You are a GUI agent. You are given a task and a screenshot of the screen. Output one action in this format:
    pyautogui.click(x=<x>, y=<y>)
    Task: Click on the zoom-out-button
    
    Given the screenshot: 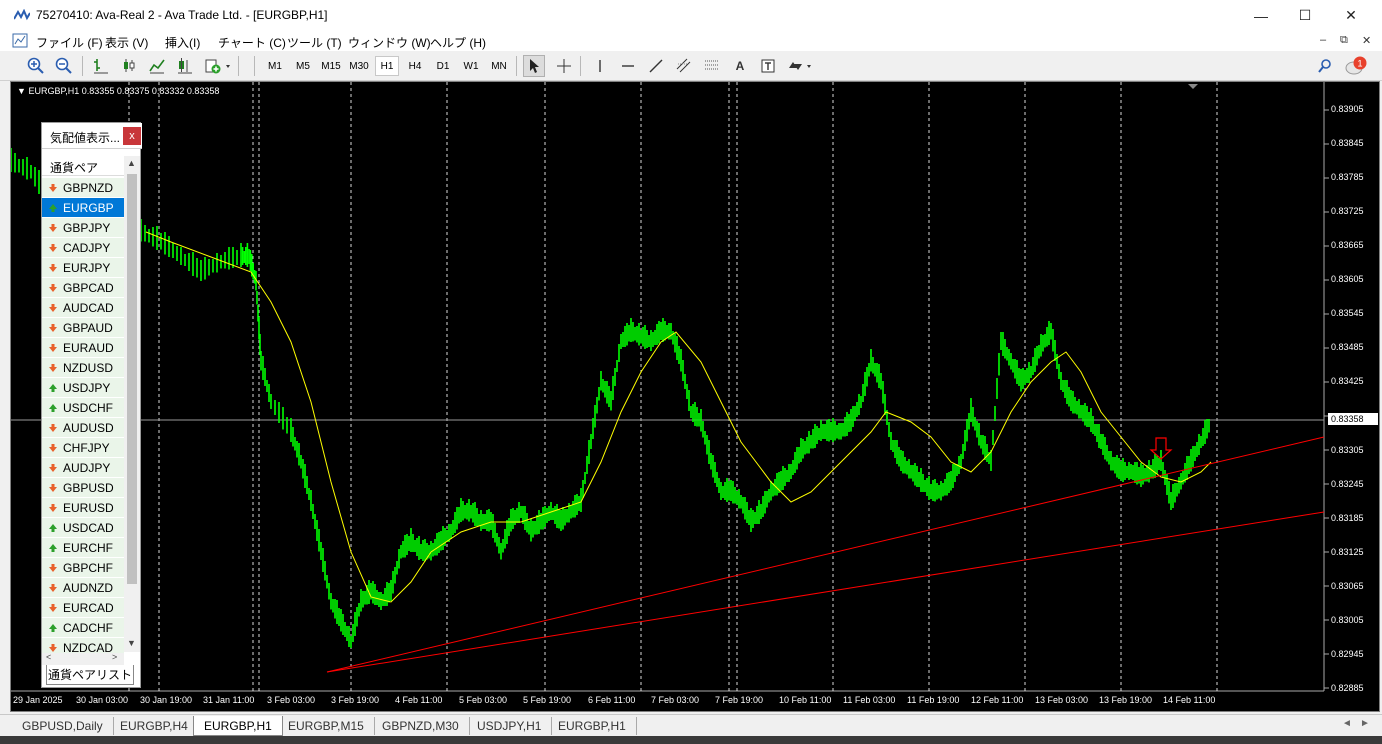 What is the action you would take?
    pyautogui.click(x=64, y=66)
    